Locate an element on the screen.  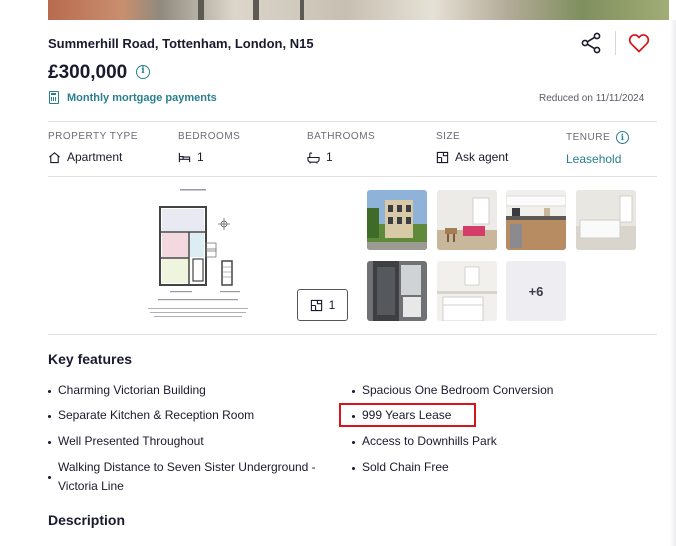
calculator-icon is located at coordinates (54, 97).